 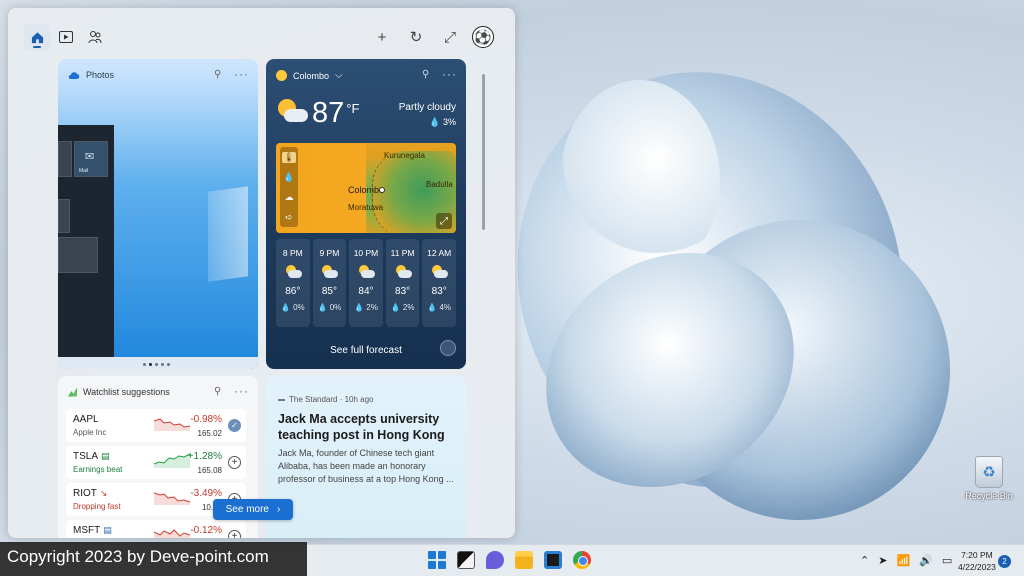 I want to click on see-more-button: See more ›, so click(x=253, y=509).